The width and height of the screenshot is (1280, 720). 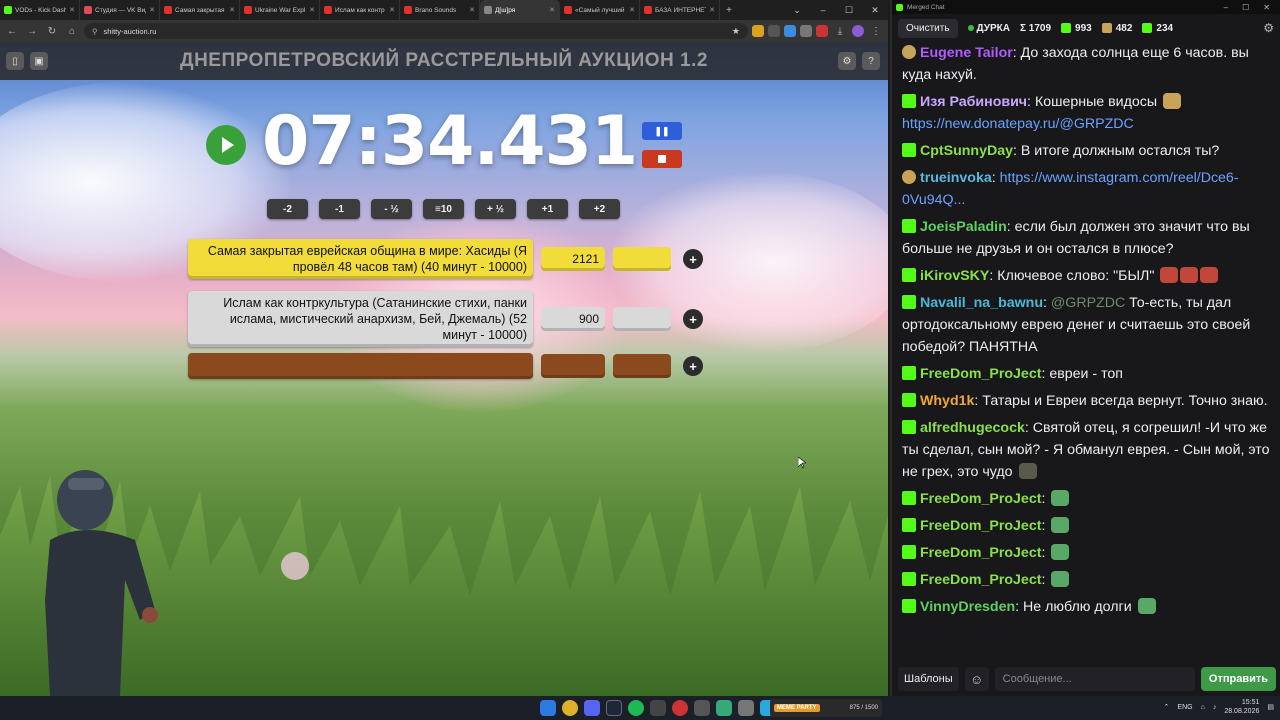 I want to click on profile-avatar, so click(x=858, y=31).